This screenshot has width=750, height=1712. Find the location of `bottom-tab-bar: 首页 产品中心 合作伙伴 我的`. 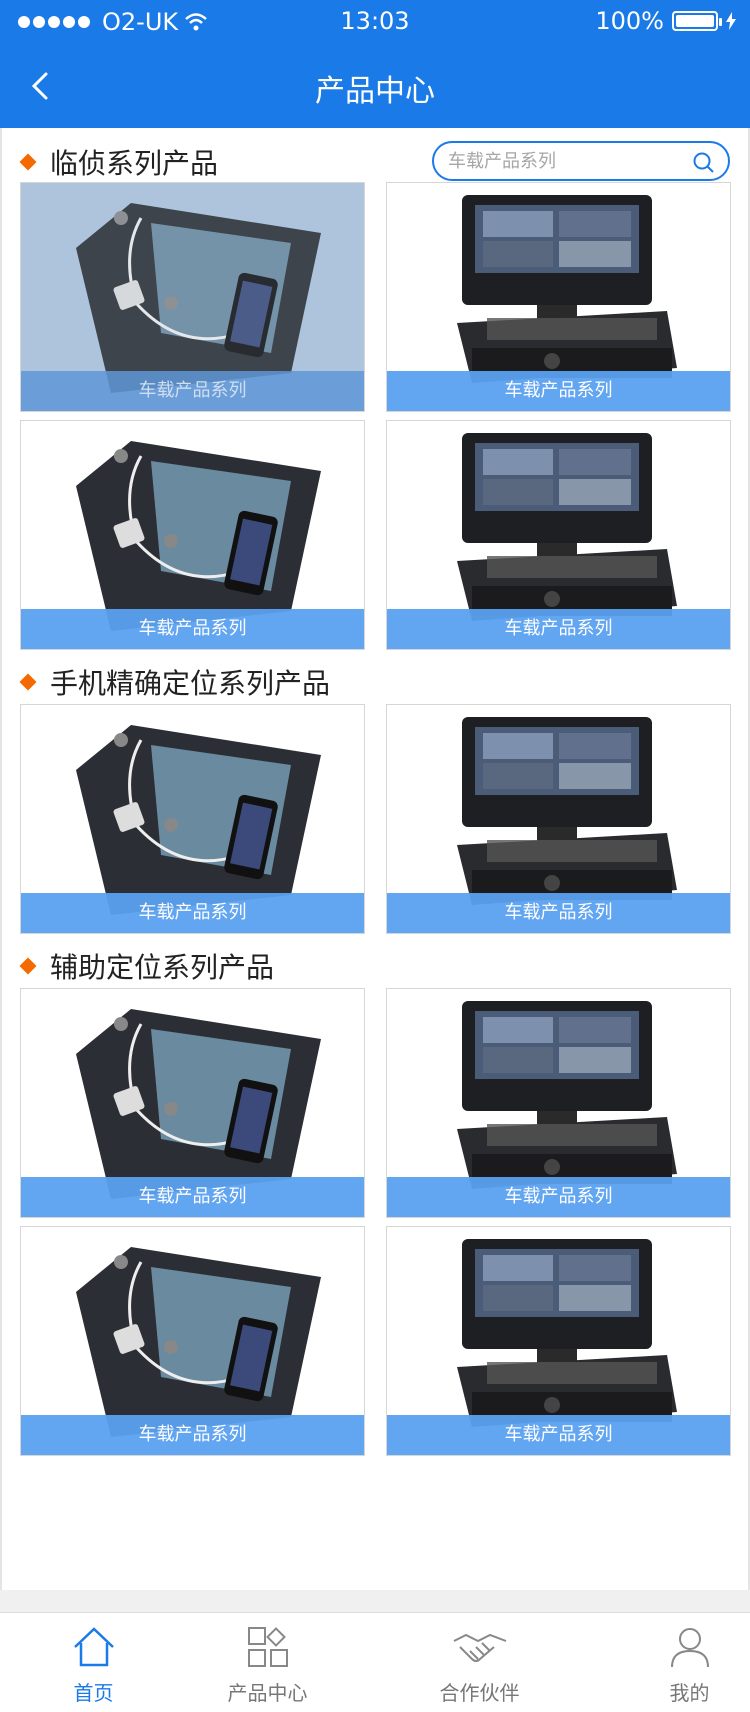

bottom-tab-bar: 首页 产品中心 合作伙伴 我的 is located at coordinates (375, 1662).